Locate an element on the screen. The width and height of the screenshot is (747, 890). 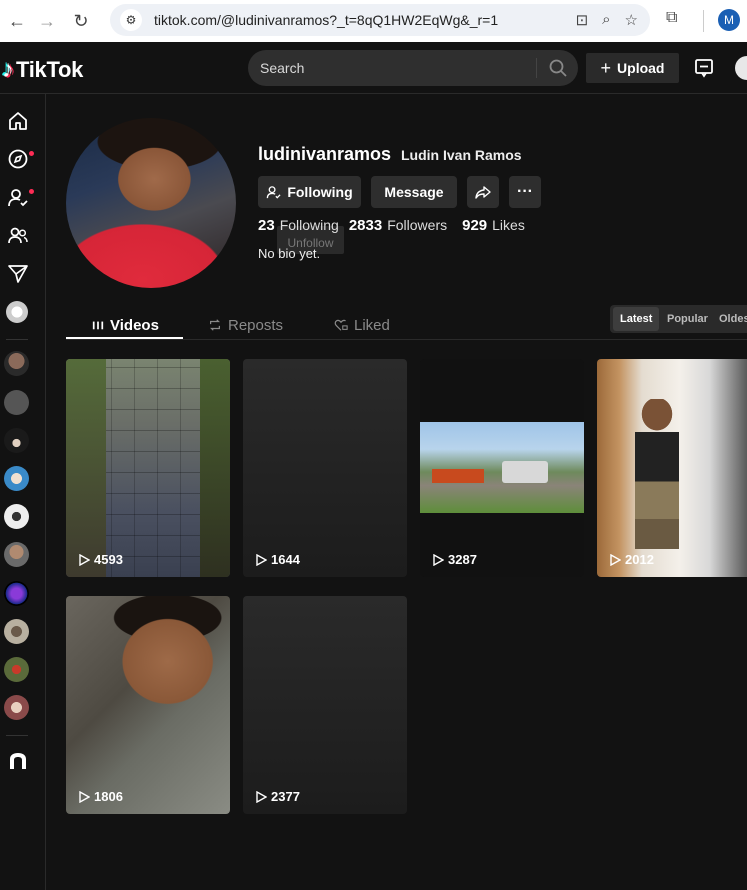
extensions-icon: ⧉ is located at coordinates (671, 18).